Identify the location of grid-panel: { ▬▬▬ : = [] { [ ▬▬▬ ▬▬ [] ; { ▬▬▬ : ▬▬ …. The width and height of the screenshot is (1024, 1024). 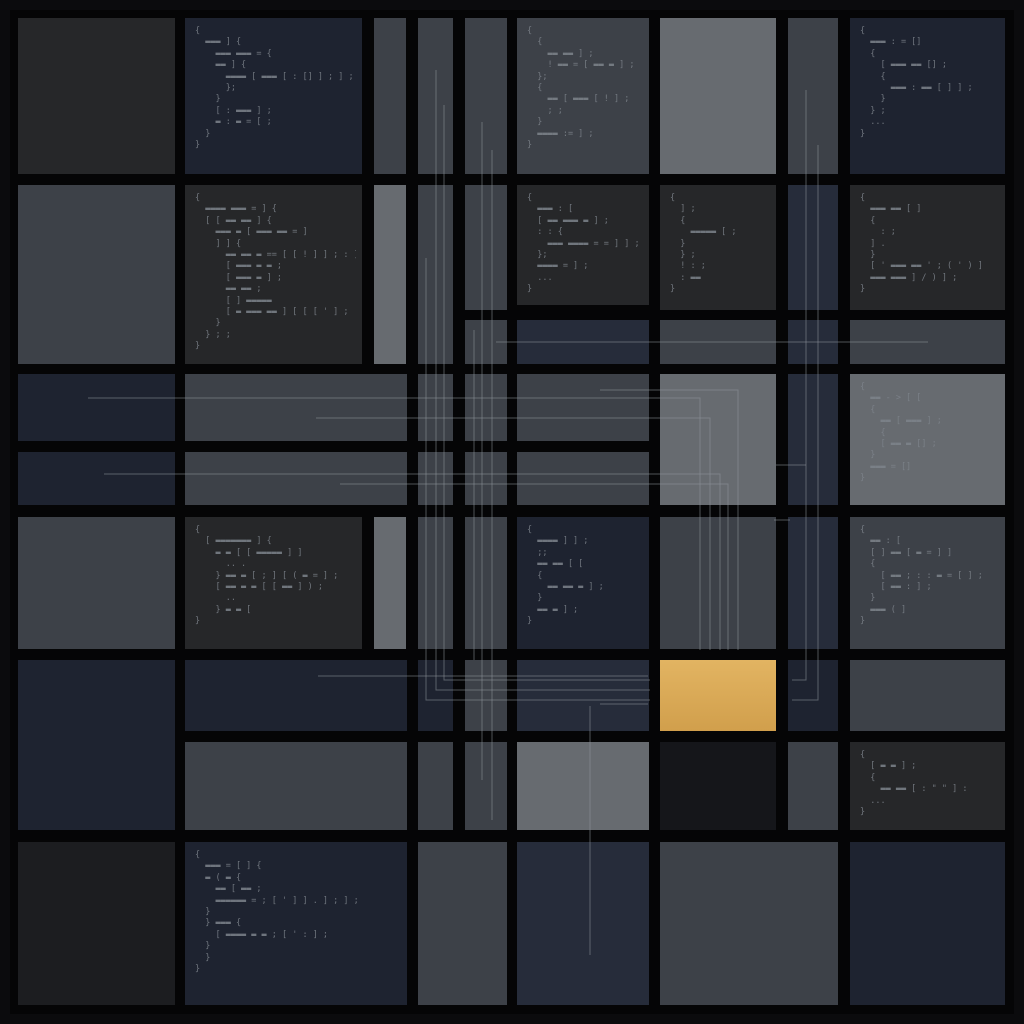
(927, 96).